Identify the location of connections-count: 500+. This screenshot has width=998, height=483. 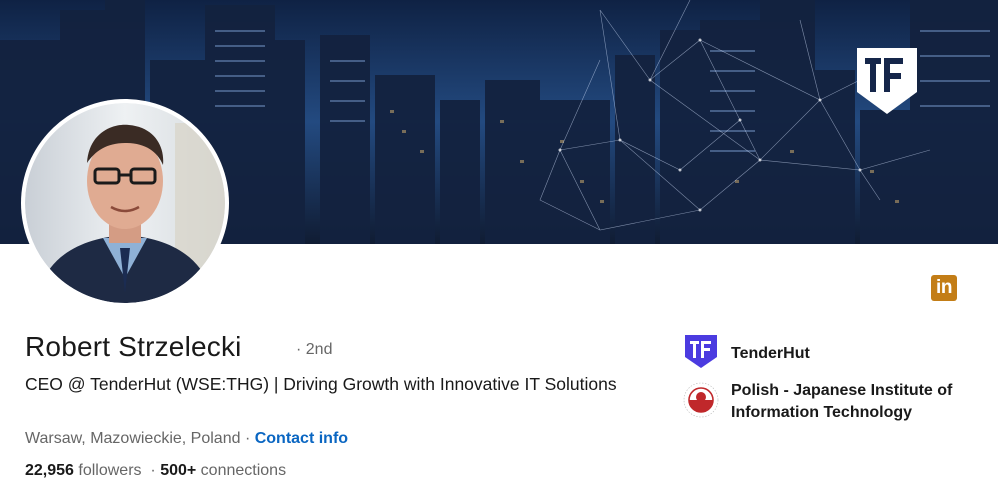
(178, 470).